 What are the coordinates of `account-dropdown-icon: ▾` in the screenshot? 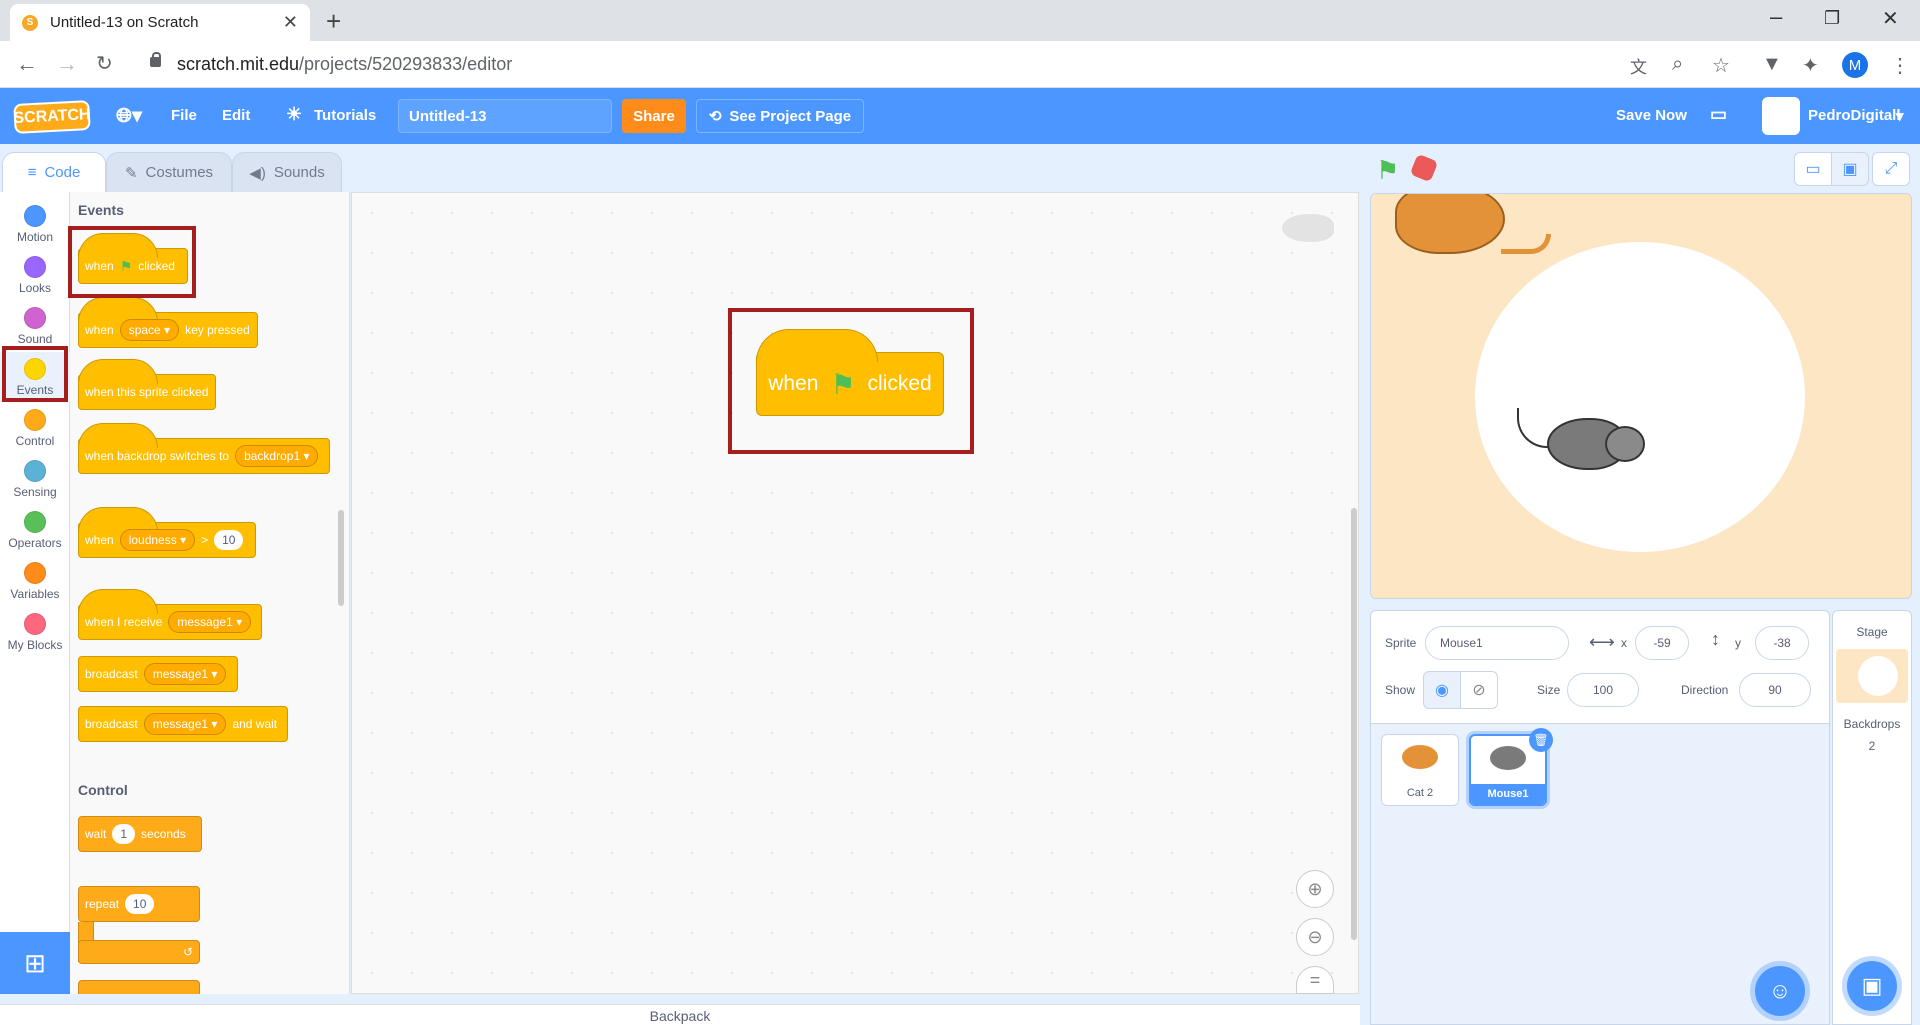 It's located at (1900, 116).